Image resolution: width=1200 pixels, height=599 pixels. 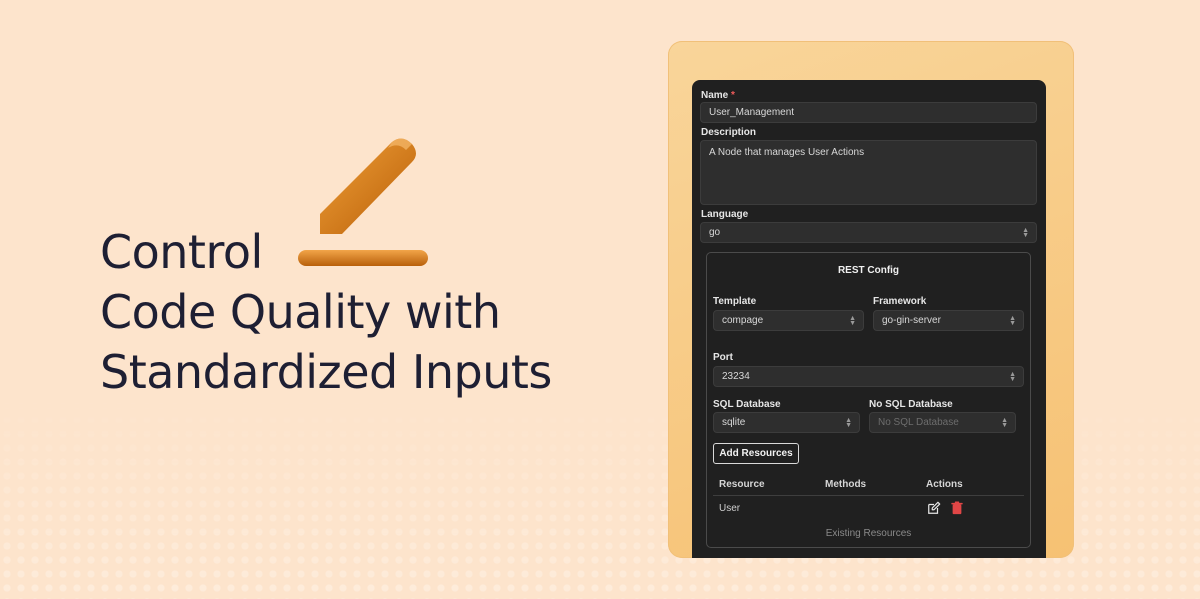 I want to click on number-stepper-icon: ▲ ▼, so click(x=1012, y=377).